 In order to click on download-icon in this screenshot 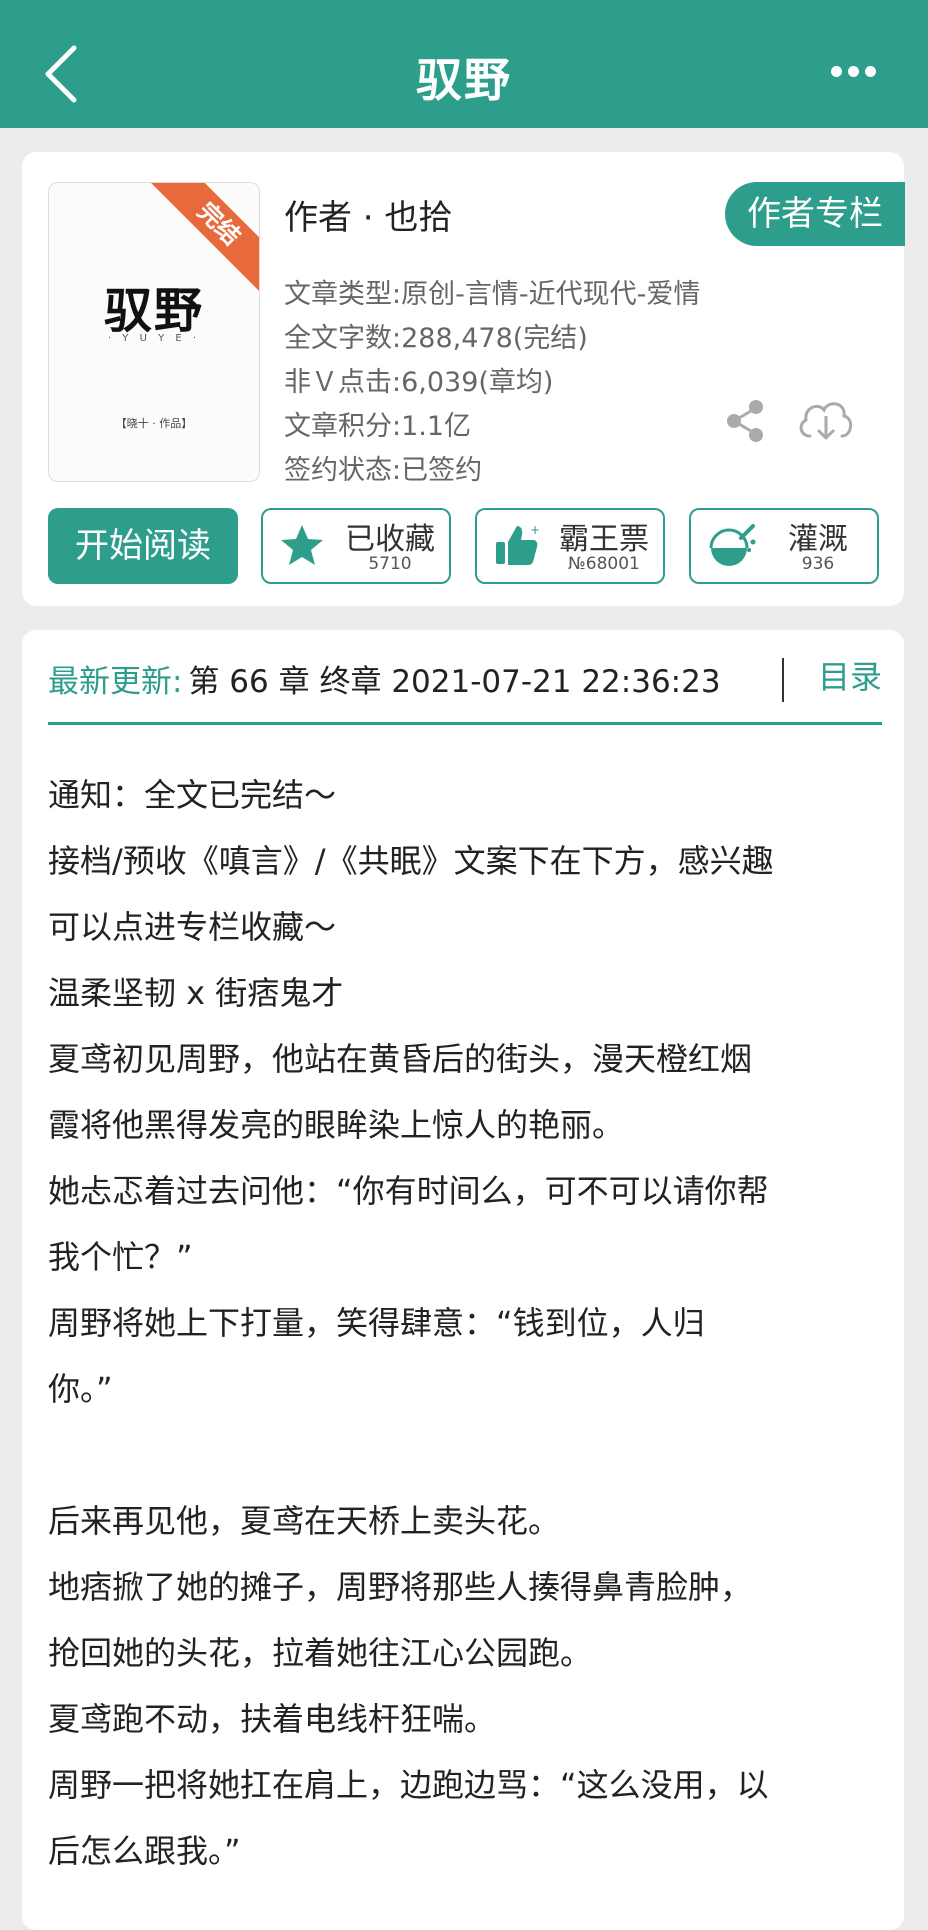, I will do `click(826, 420)`.